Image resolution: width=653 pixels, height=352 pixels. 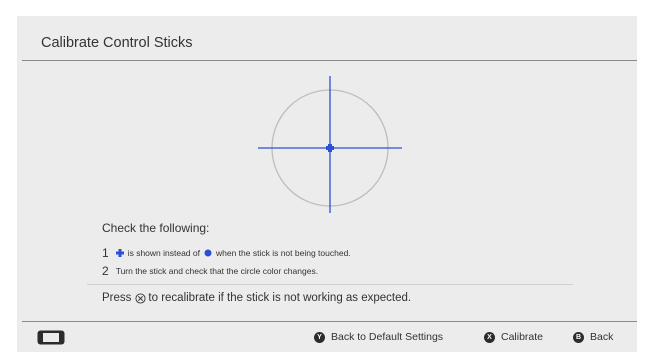 What do you see at coordinates (319, 337) in the screenshot?
I see `y-button-icon: Y` at bounding box center [319, 337].